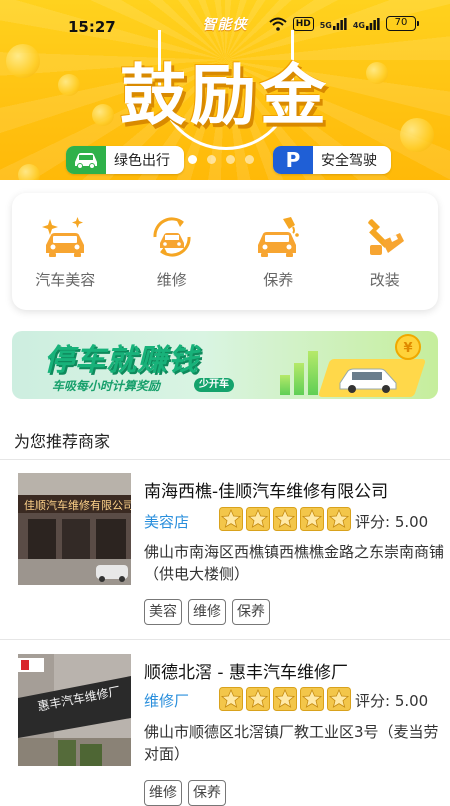 The width and height of the screenshot is (450, 806). I want to click on service-grid: 汽车美容 维修 保养 改装, so click(225, 251).